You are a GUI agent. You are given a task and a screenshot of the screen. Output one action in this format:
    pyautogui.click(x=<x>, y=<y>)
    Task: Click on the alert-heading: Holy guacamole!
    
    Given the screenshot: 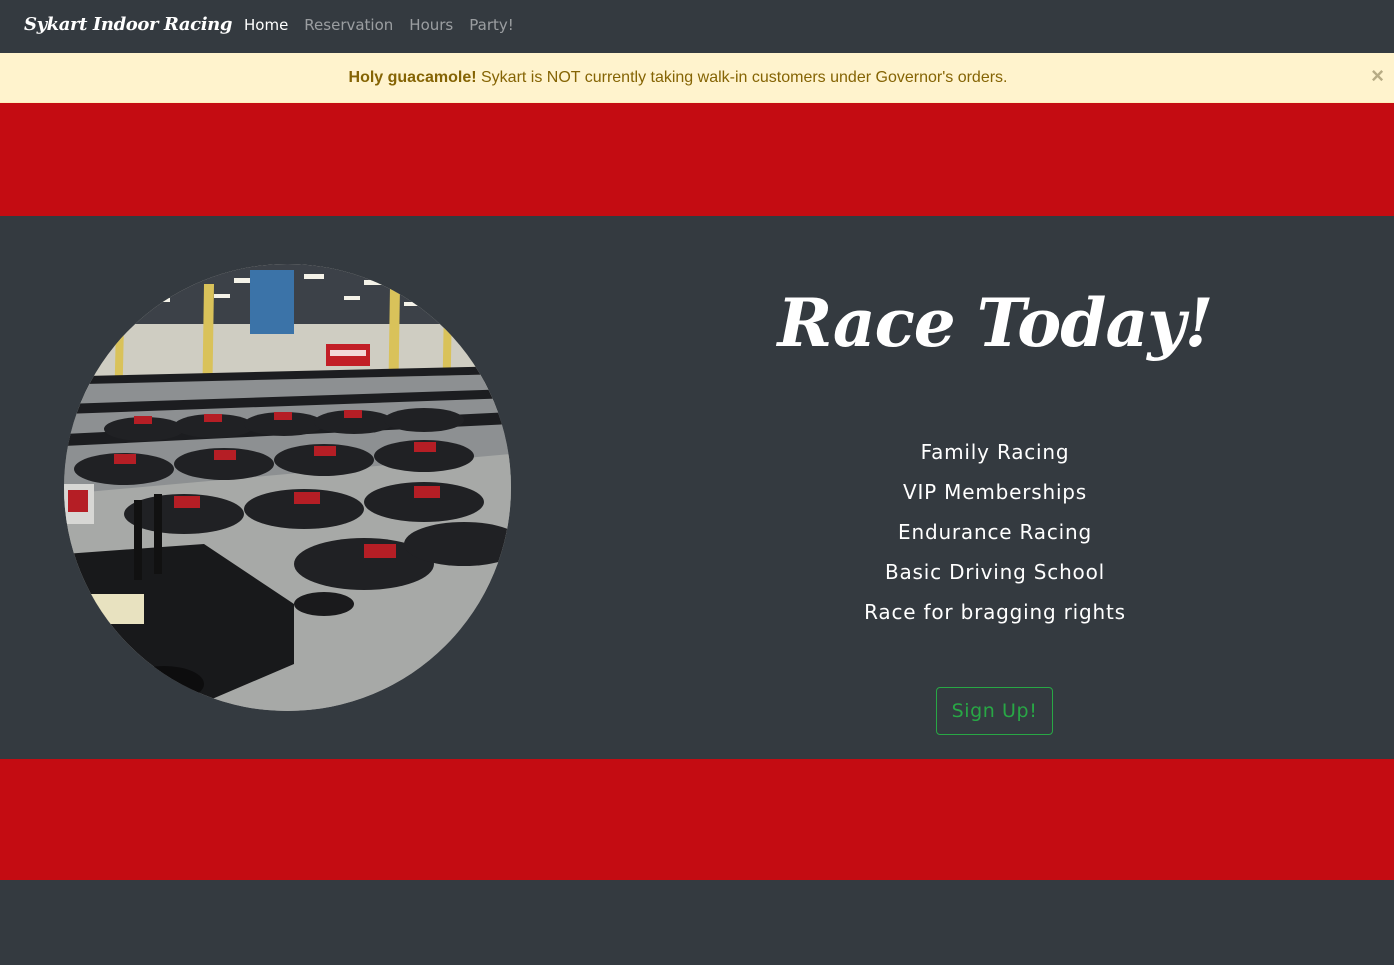 What is the action you would take?
    pyautogui.click(x=412, y=77)
    